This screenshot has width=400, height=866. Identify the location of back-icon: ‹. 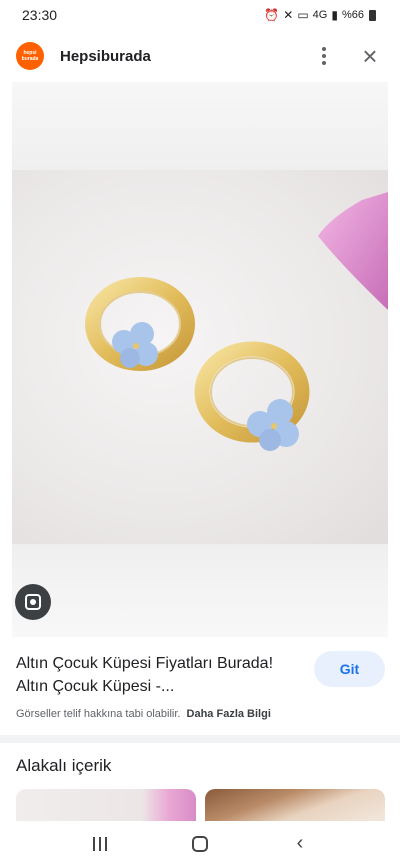
(300, 843).